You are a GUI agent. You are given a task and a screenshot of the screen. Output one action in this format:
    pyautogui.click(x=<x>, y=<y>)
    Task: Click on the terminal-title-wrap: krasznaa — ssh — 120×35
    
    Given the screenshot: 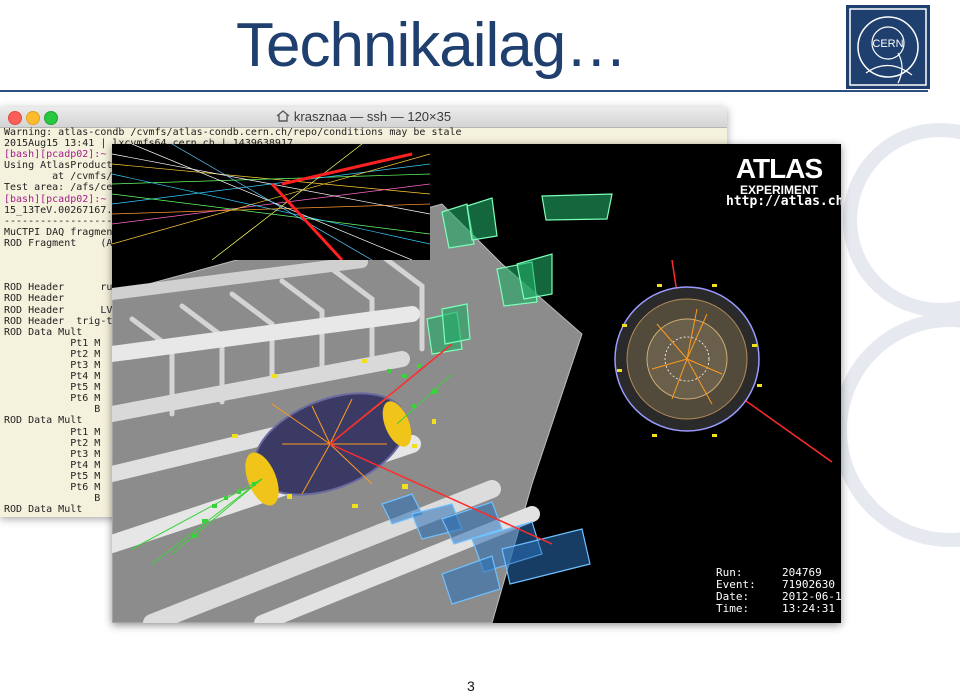 What is the action you would take?
    pyautogui.click(x=363, y=117)
    